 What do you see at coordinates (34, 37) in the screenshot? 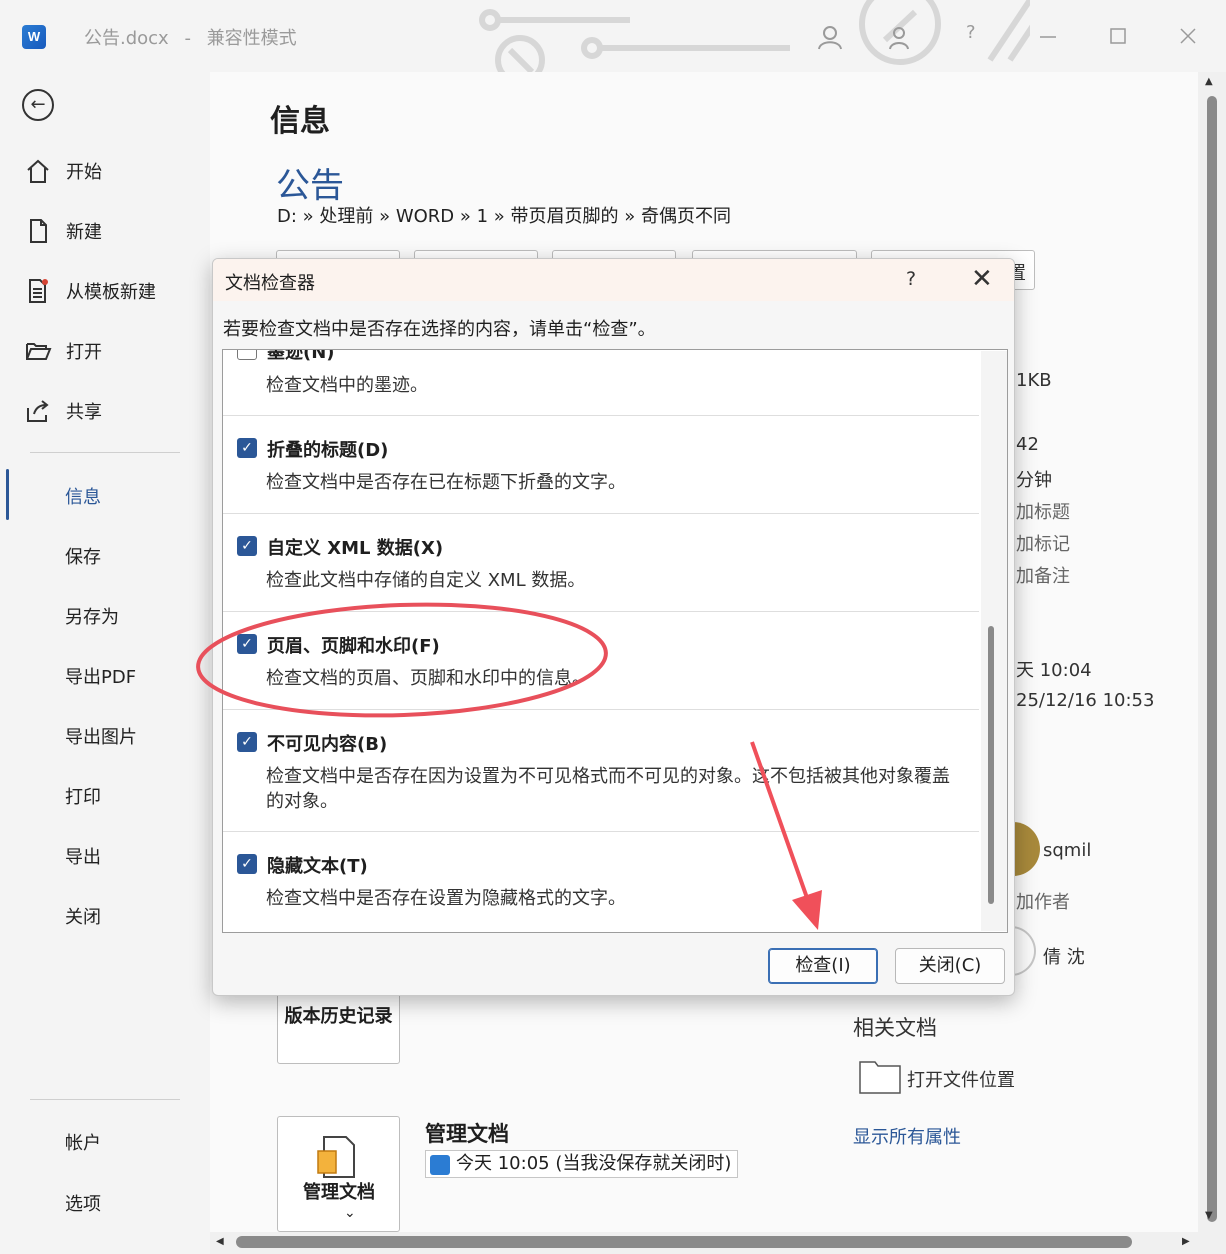
I see `word-icon: W` at bounding box center [34, 37].